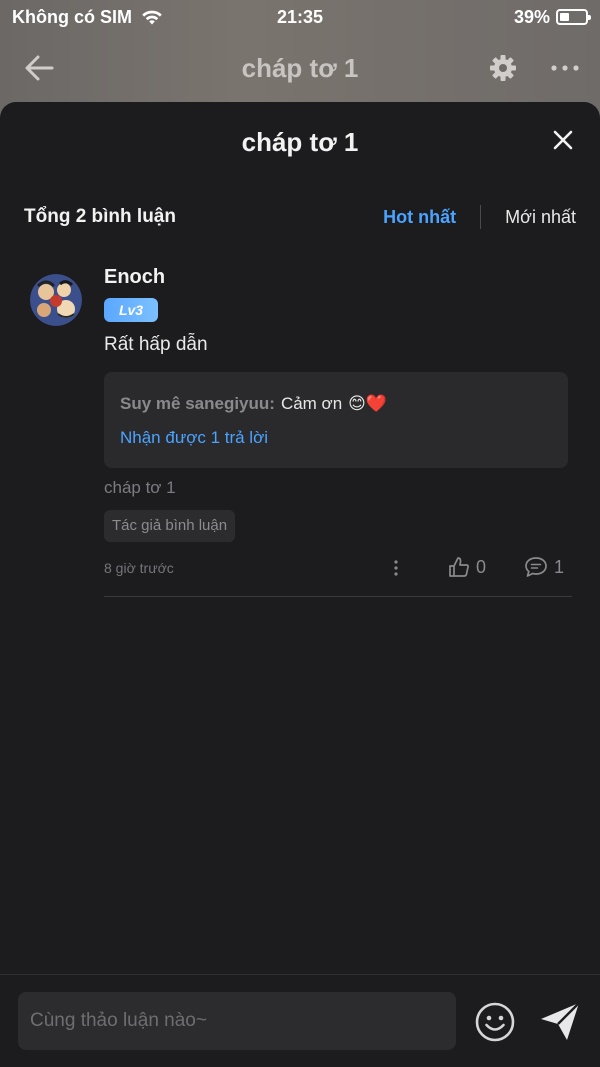 Image resolution: width=600 pixels, height=1067 pixels. Describe the element at coordinates (503, 68) in the screenshot. I see `gear-icon` at that location.